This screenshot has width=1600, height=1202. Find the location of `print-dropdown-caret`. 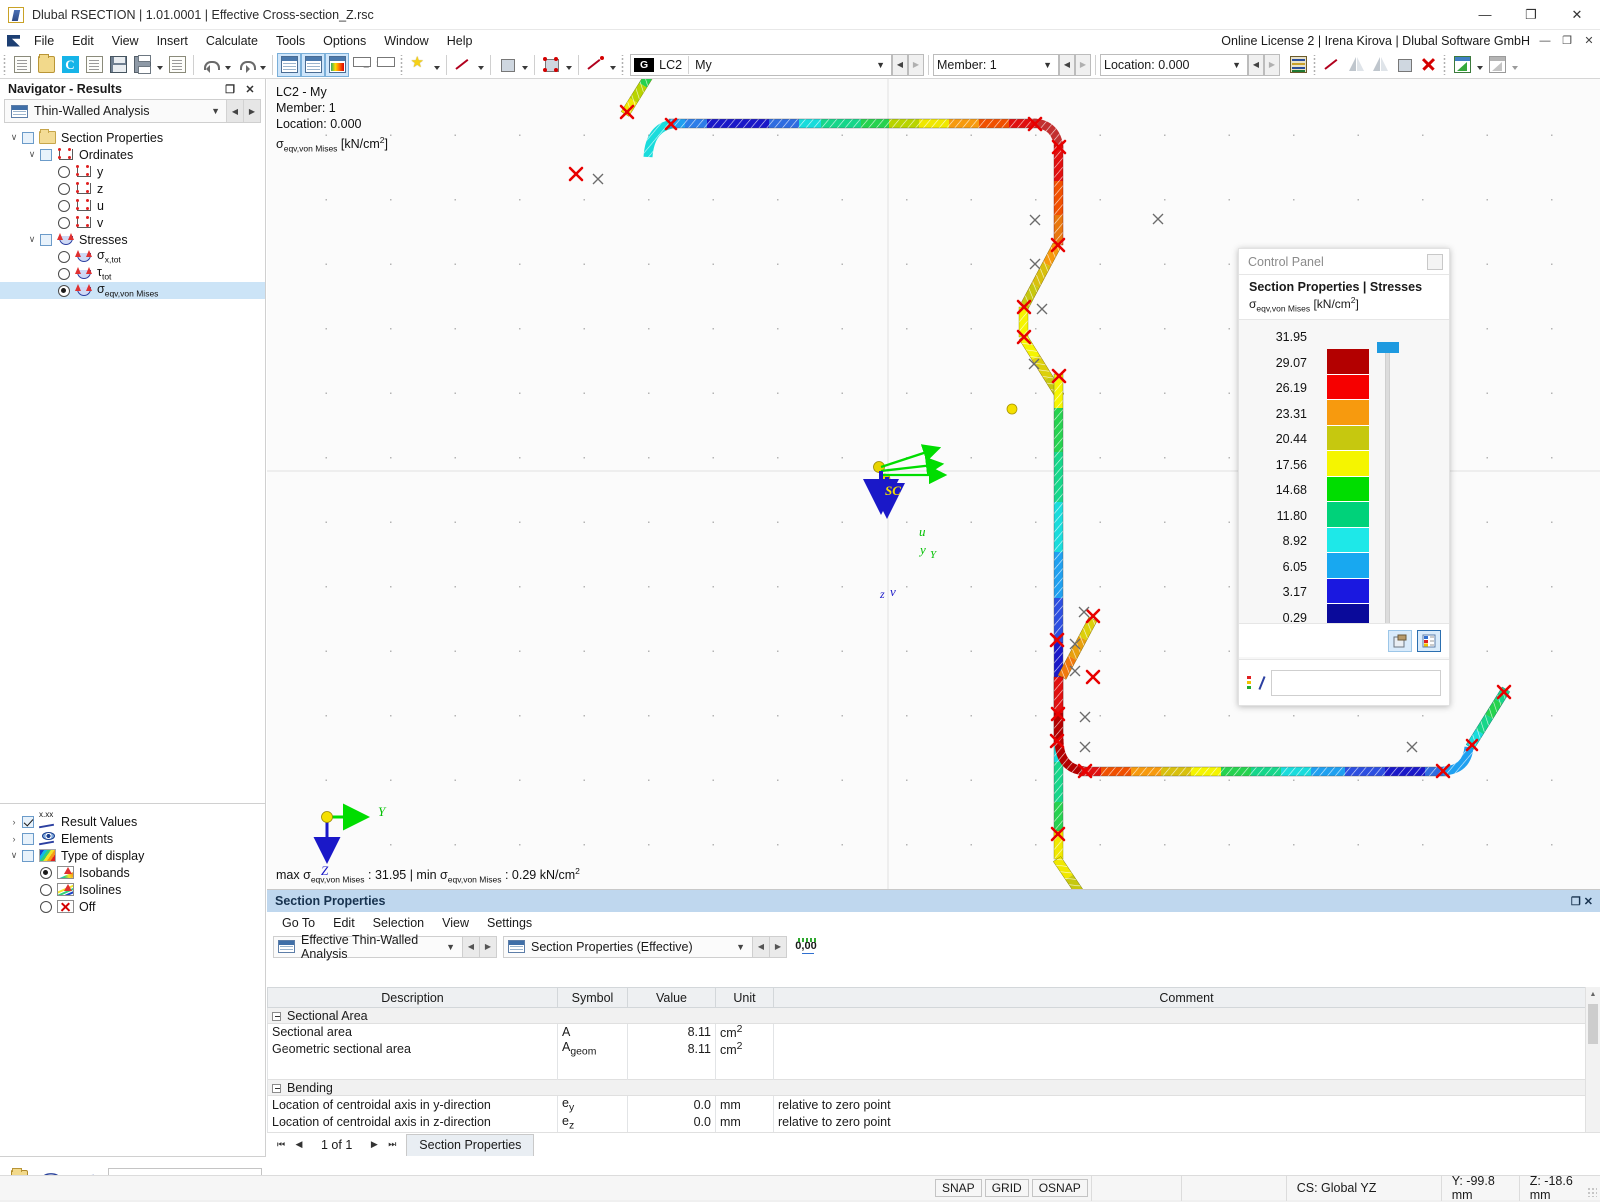

print-dropdown-caret is located at coordinates (159, 65).